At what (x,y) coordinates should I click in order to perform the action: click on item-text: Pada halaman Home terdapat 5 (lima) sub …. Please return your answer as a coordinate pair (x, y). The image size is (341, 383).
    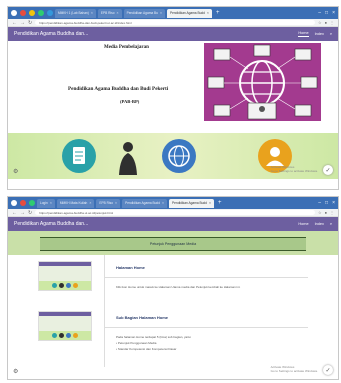
    Looking at the image, I should click on (154, 337).